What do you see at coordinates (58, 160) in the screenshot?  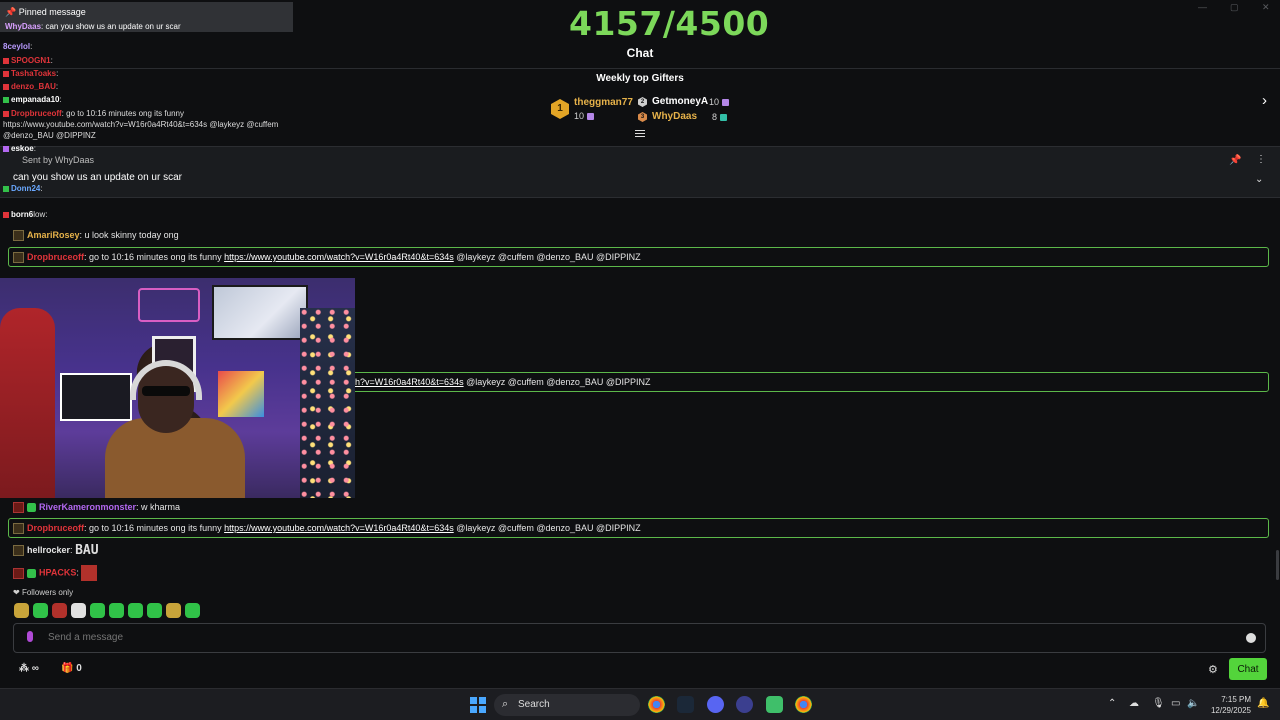 I see `pinned-sent-by: Sent by WhyDaas` at bounding box center [58, 160].